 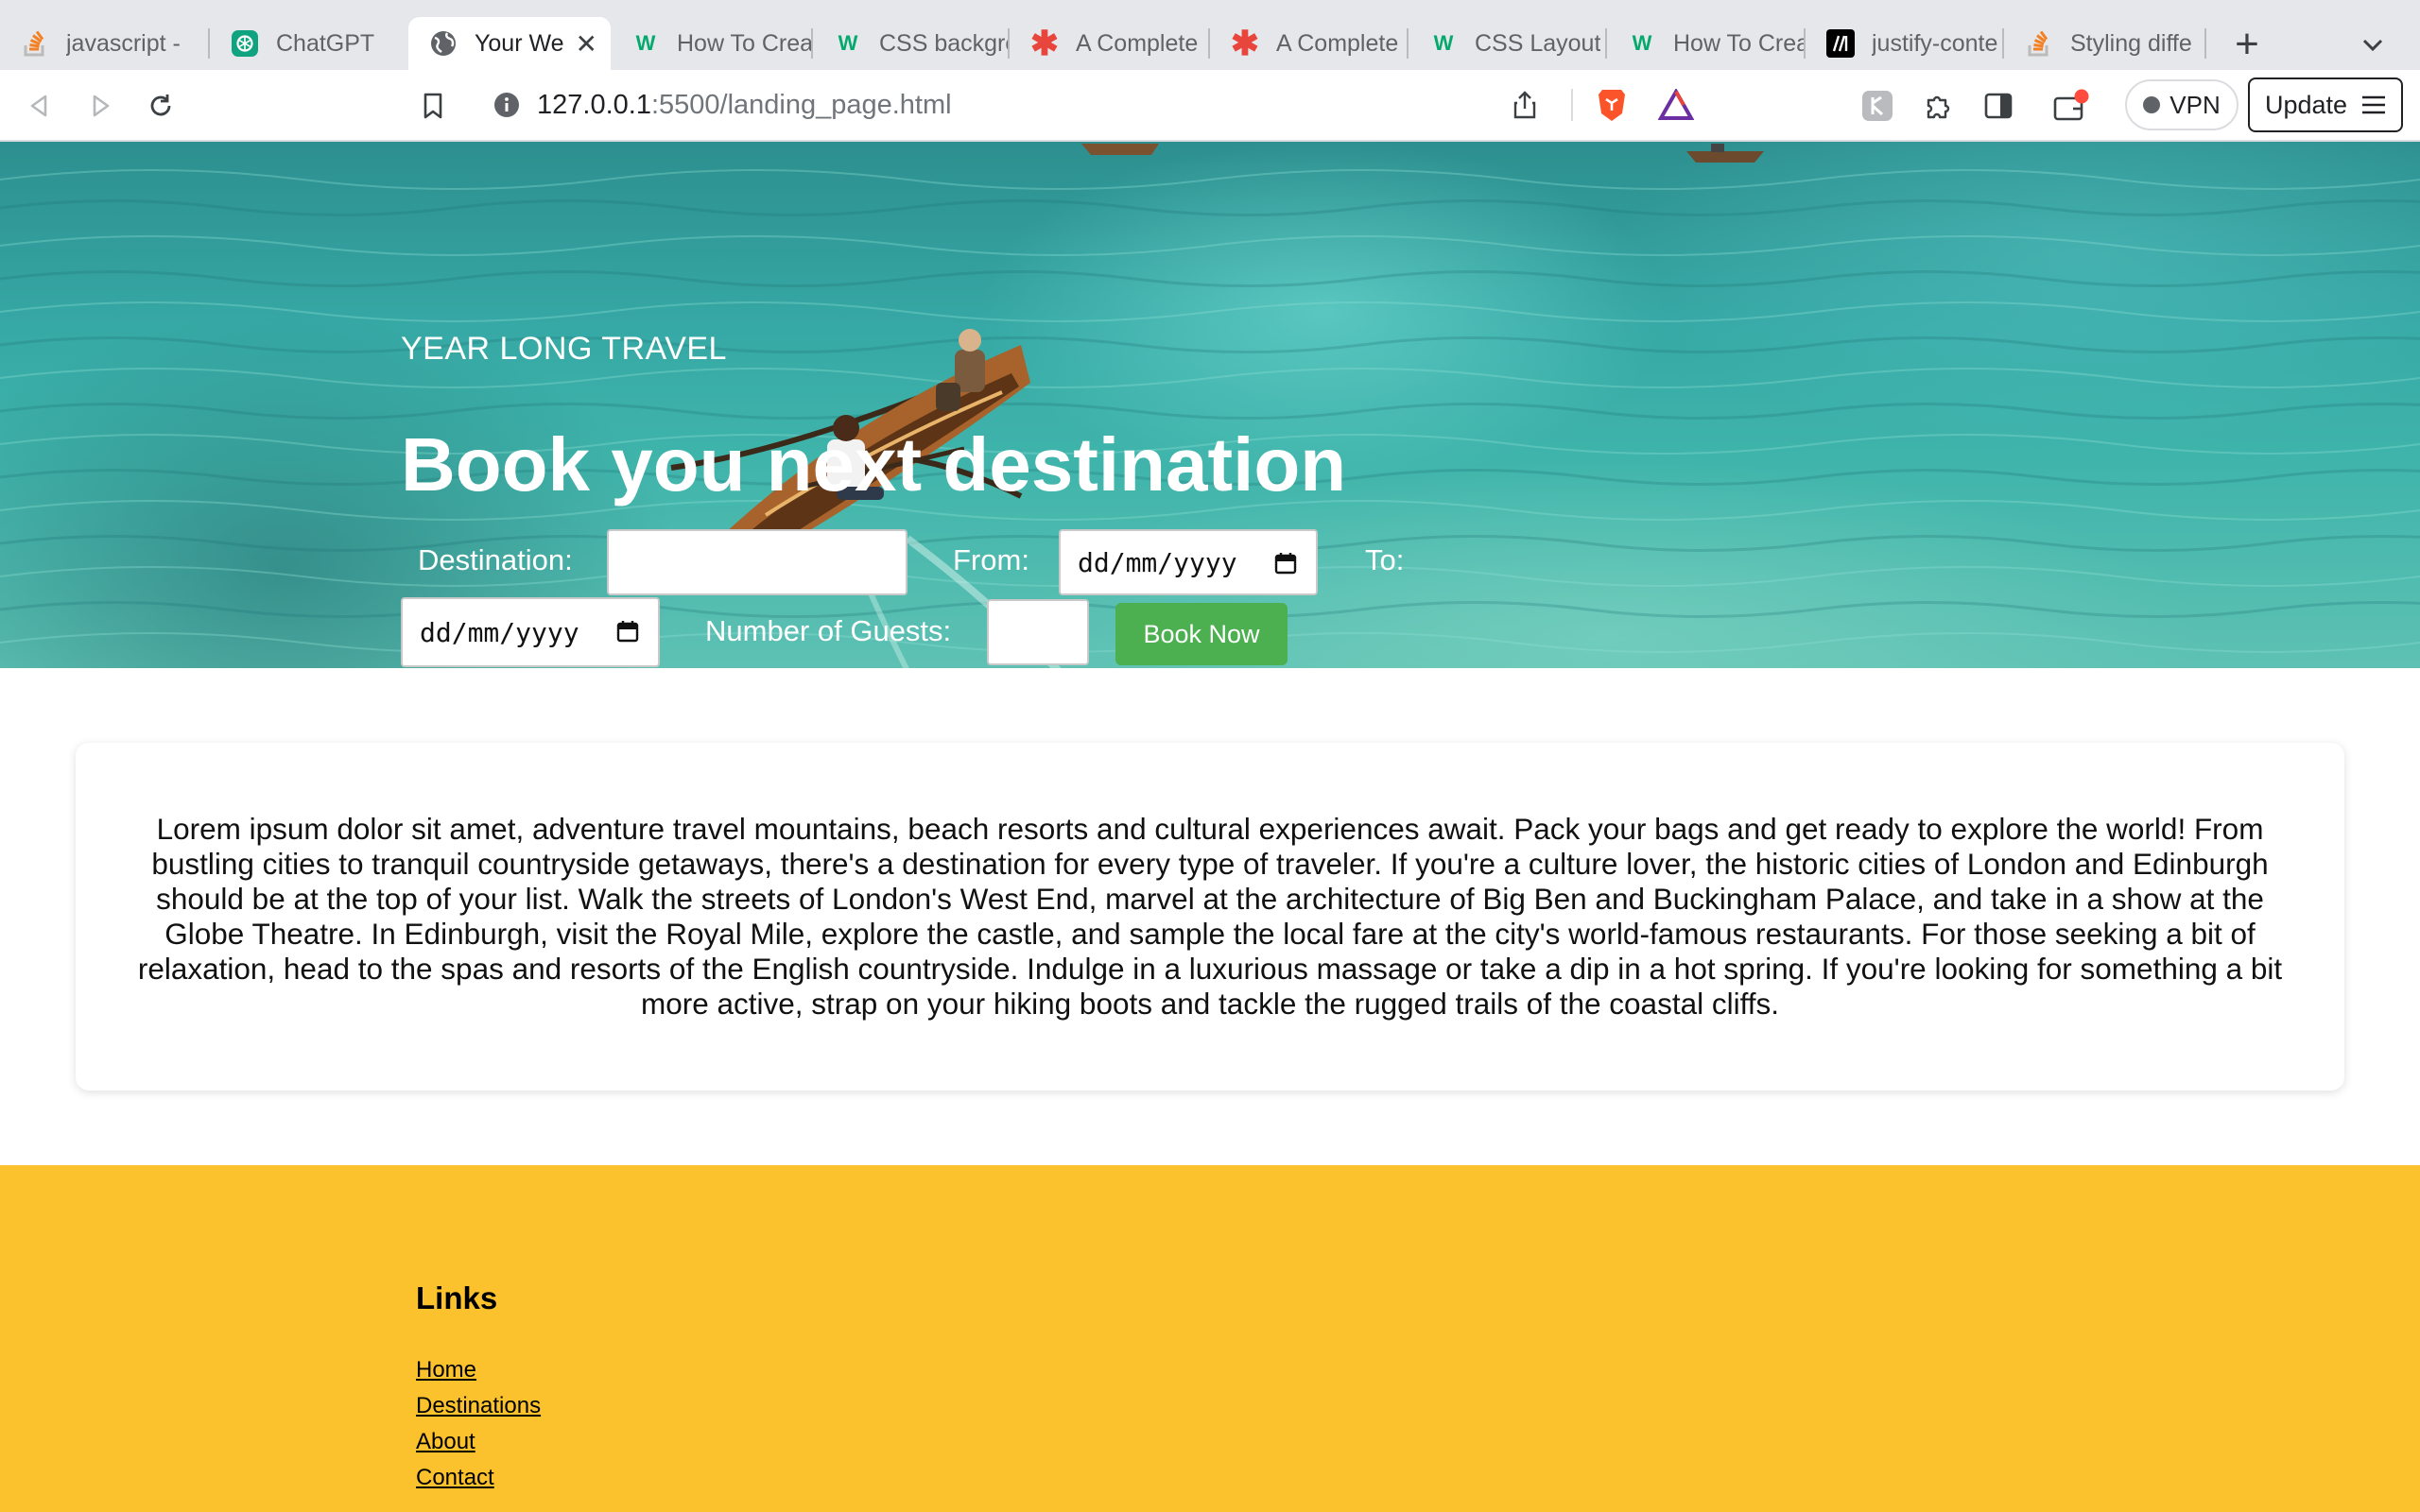 What do you see at coordinates (991, 559) in the screenshot?
I see `from-label: From:` at bounding box center [991, 559].